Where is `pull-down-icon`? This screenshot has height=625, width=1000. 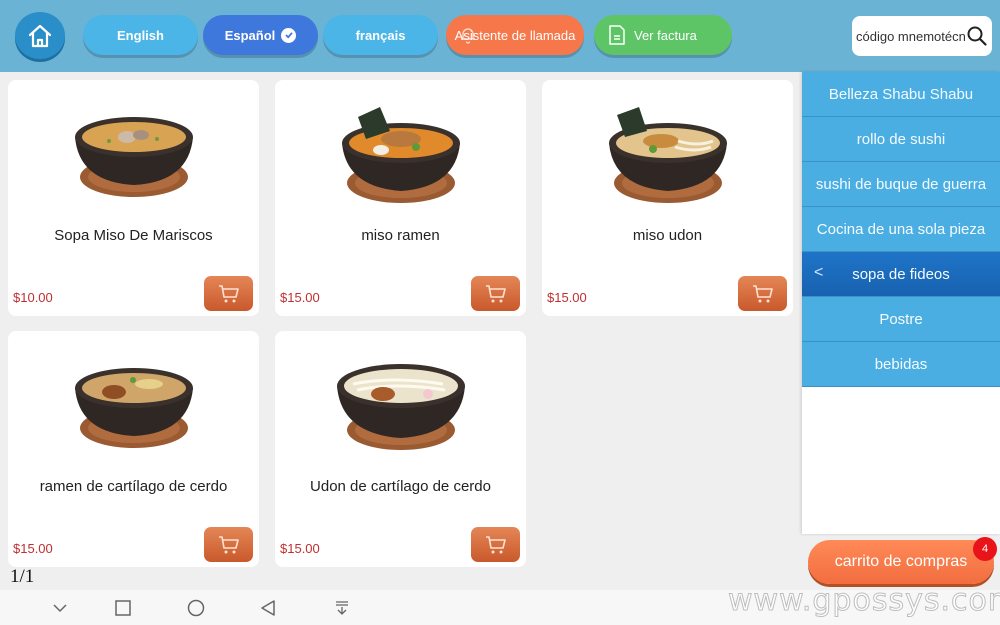 pull-down-icon is located at coordinates (342, 608).